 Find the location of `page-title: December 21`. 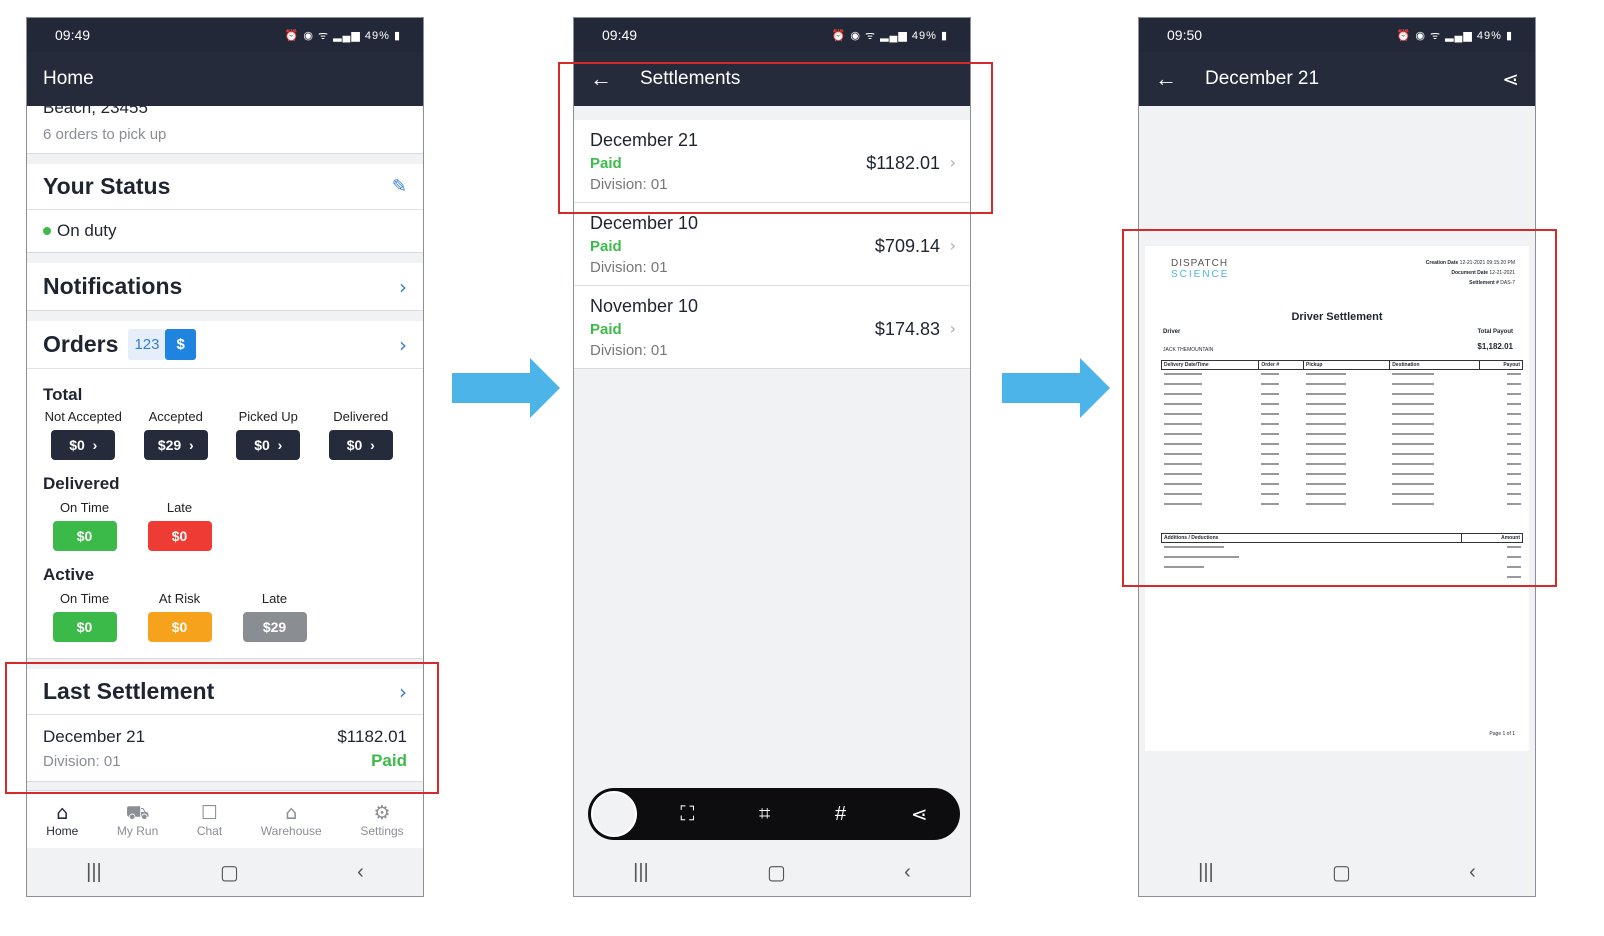

page-title: December 21 is located at coordinates (1262, 78).